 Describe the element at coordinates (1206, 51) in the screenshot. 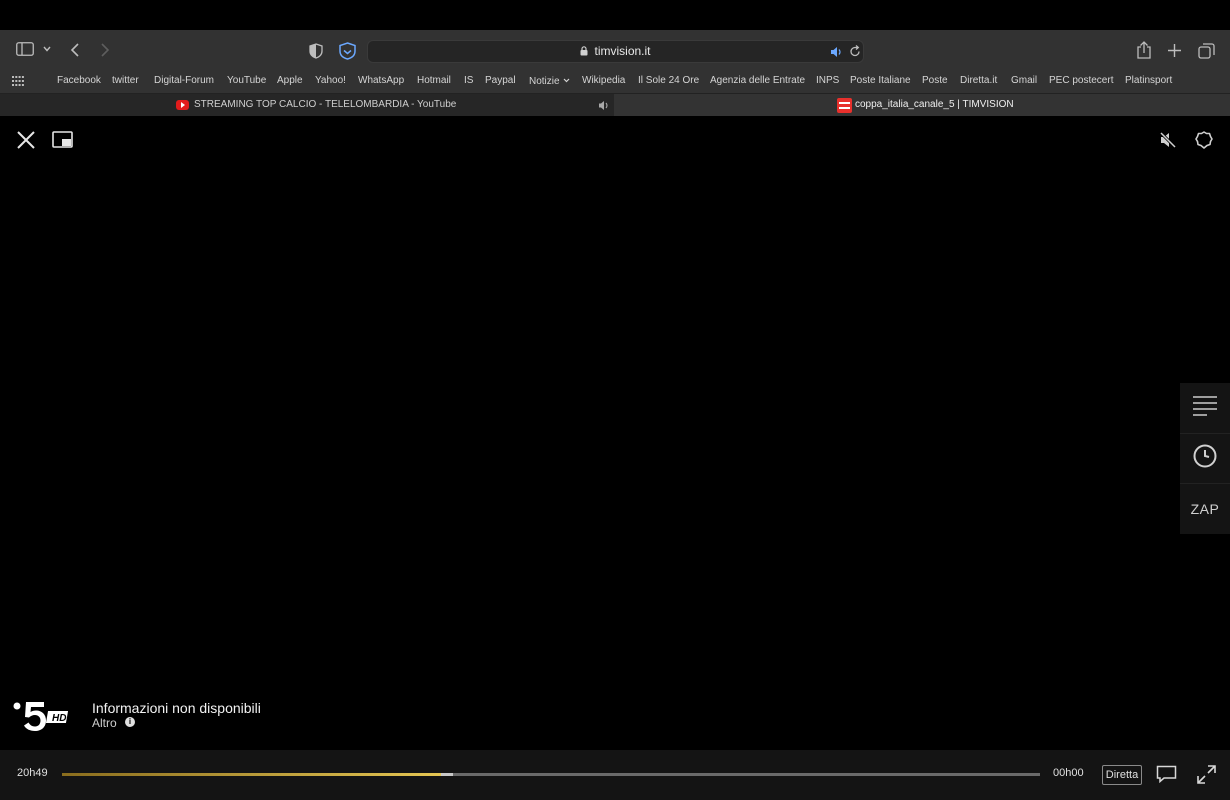

I see `tab-overview-icon` at that location.